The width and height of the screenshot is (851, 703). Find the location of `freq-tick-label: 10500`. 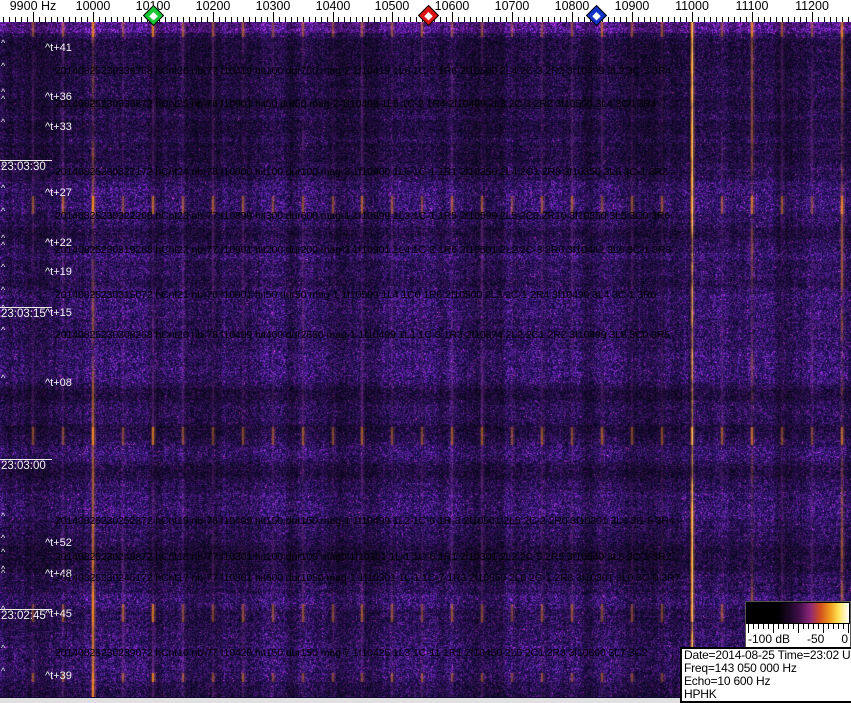

freq-tick-label: 10500 is located at coordinates (392, 6).